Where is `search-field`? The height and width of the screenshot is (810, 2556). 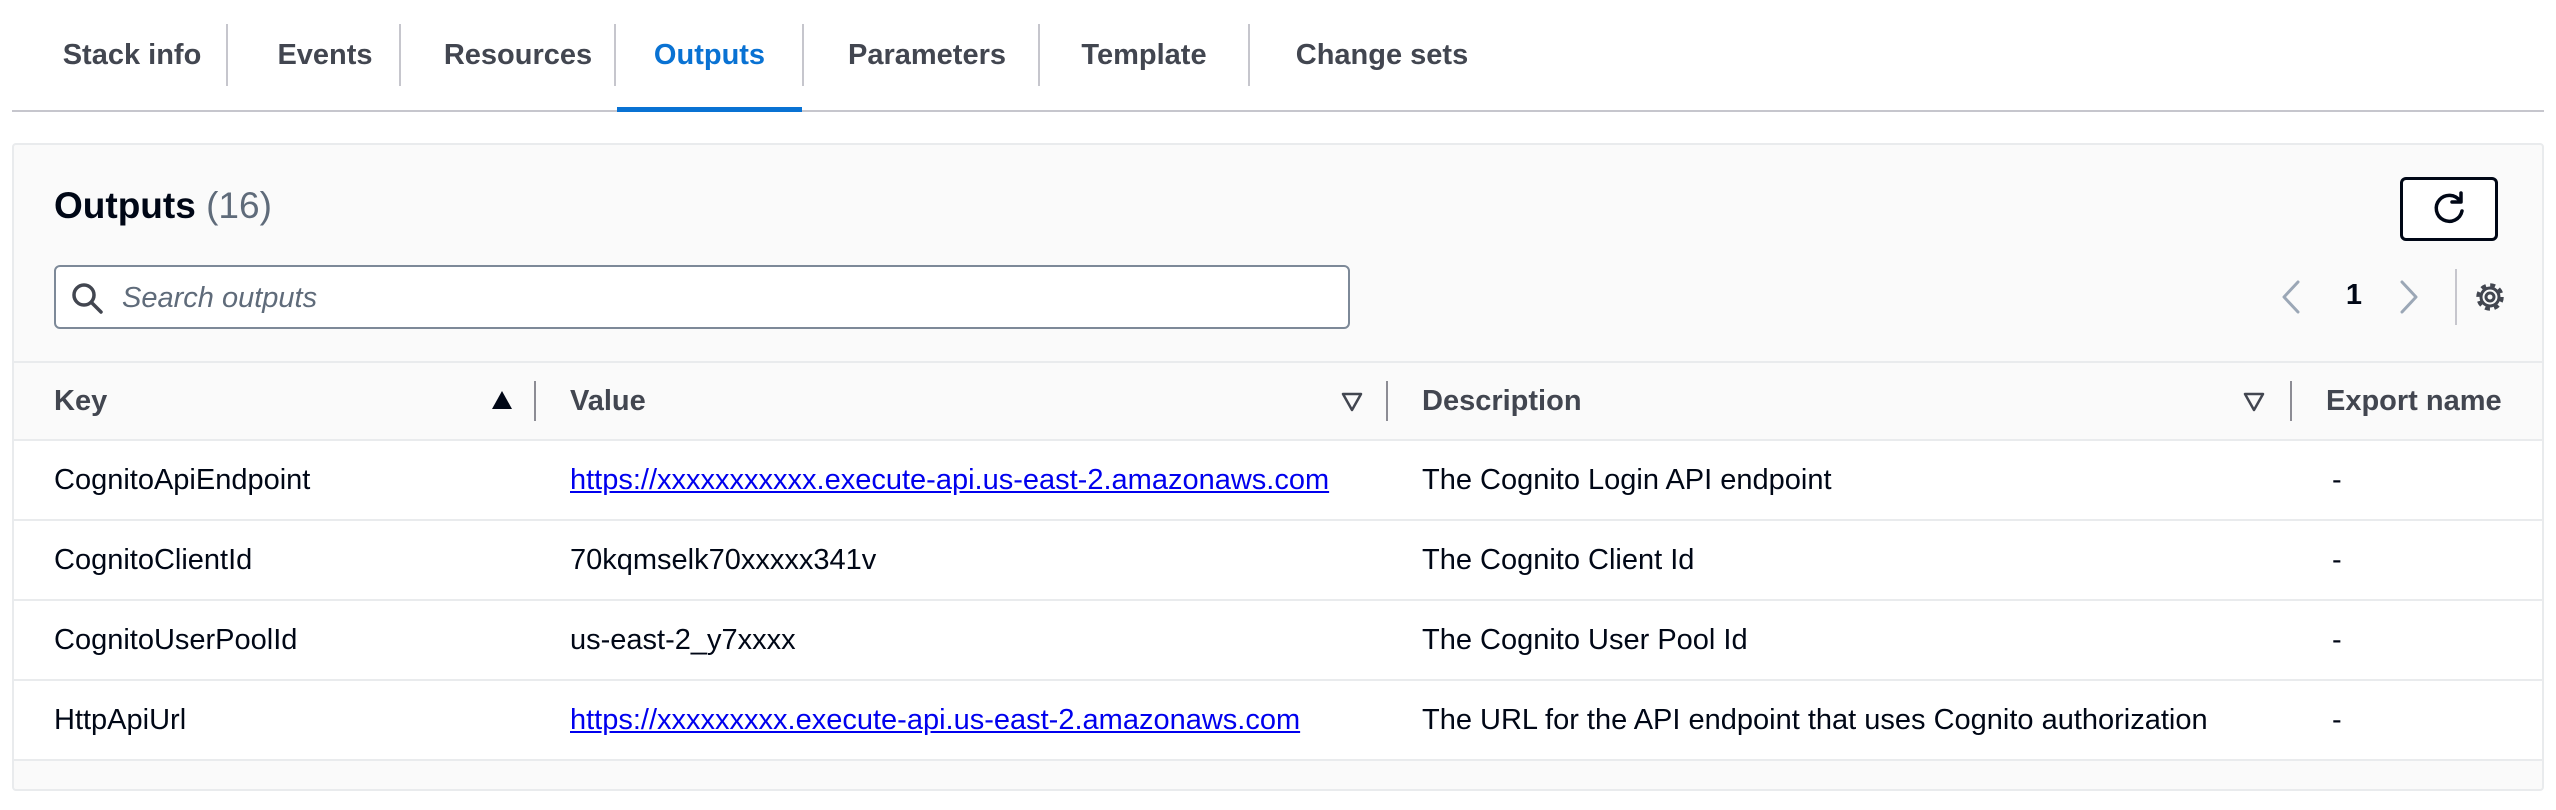
search-field is located at coordinates (702, 297).